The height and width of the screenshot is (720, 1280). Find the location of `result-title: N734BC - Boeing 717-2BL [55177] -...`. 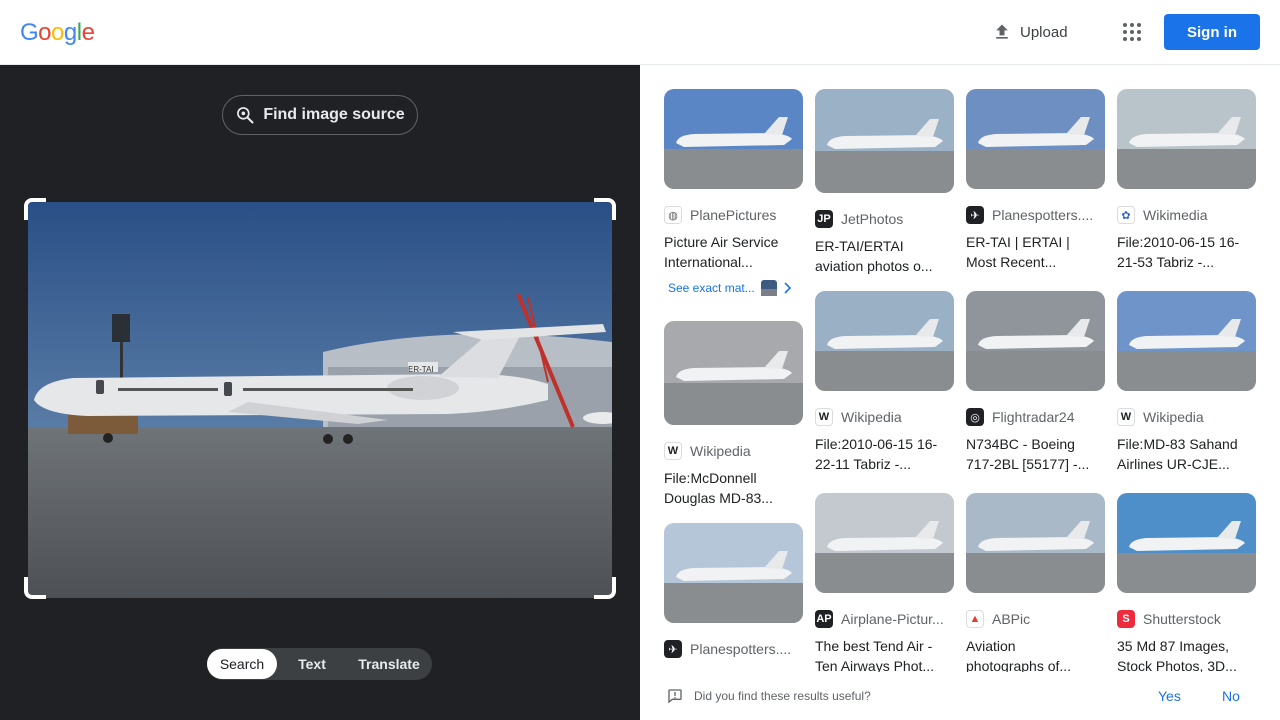

result-title: N734BC - Boeing 717-2BL [55177] -... is located at coordinates (1035, 454).